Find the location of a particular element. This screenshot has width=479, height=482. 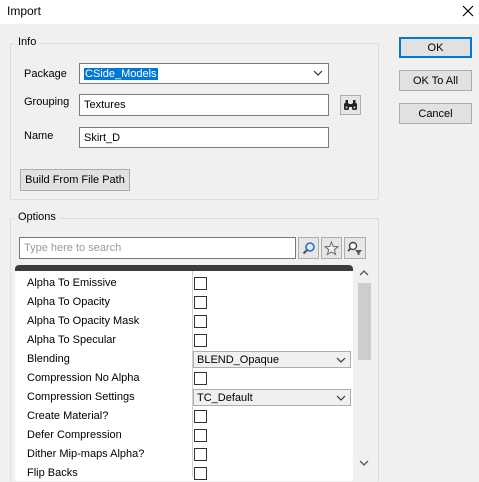

package-combo: CSide_Models is located at coordinates (204, 73).